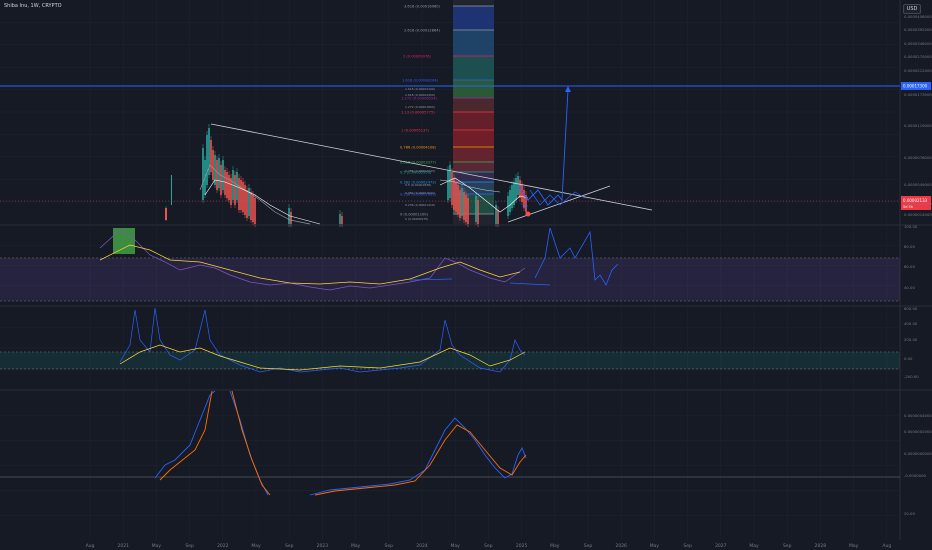 This screenshot has height=550, width=932. What do you see at coordinates (323, 546) in the screenshot?
I see `time-axis-label: 2023` at bounding box center [323, 546].